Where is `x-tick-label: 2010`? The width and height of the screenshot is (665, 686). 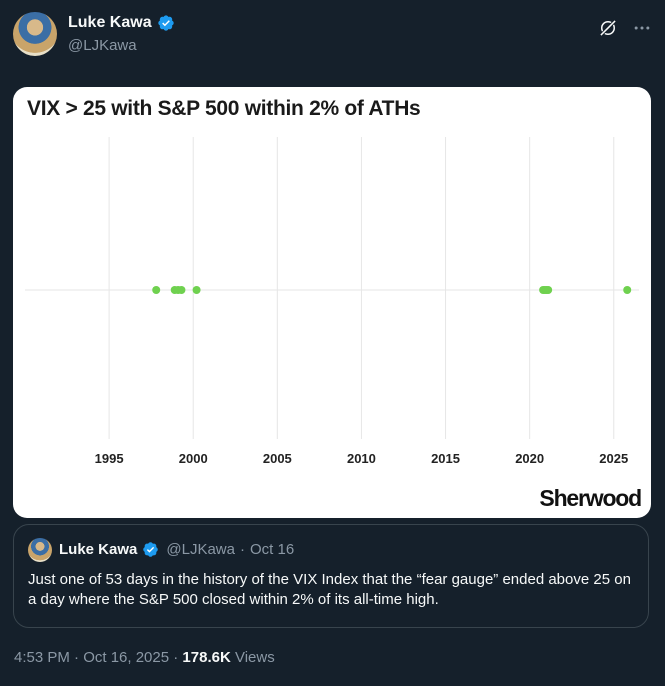
x-tick-label: 2010 is located at coordinates (361, 458).